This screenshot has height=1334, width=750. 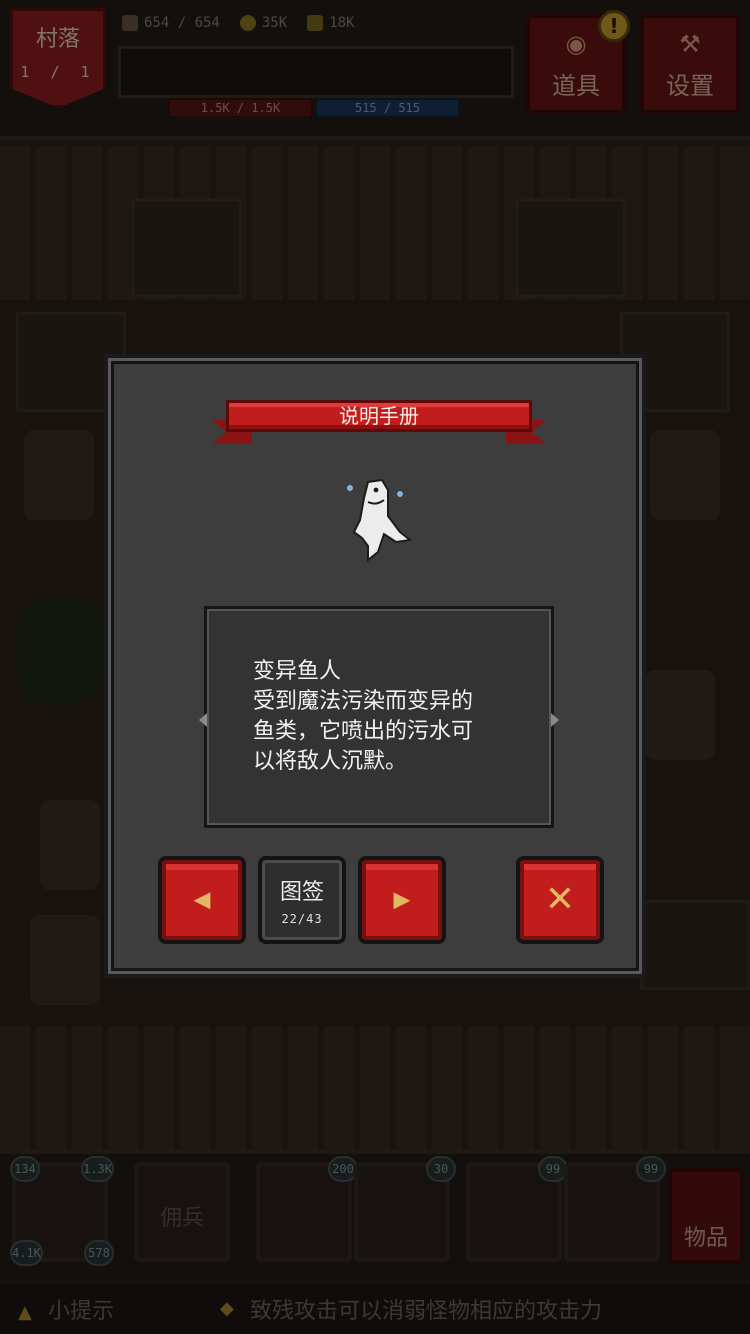 What do you see at coordinates (330, 761) in the screenshot?
I see `description-line: 以将敌人沉默。` at bounding box center [330, 761].